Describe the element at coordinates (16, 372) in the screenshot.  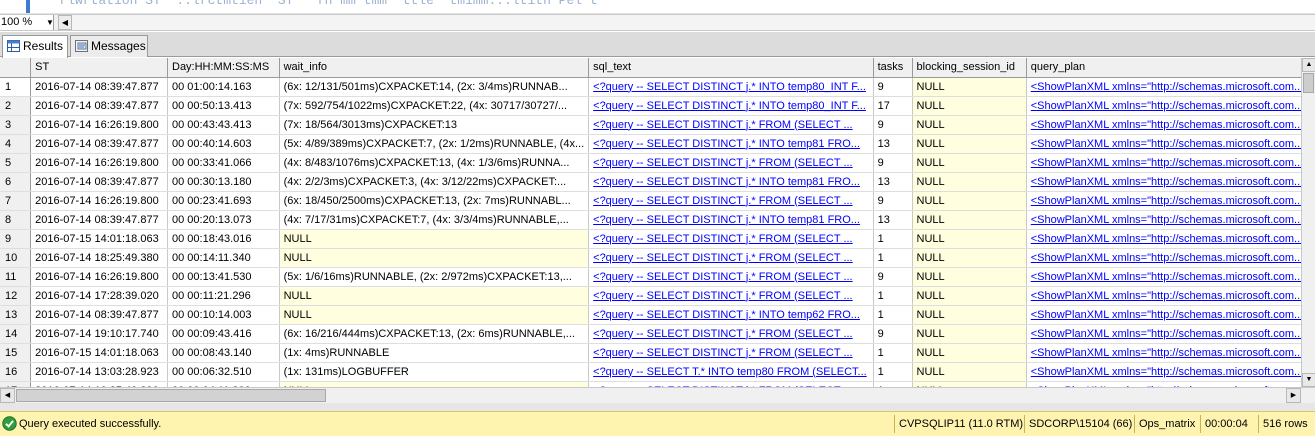
I see `row-number: 16` at that location.